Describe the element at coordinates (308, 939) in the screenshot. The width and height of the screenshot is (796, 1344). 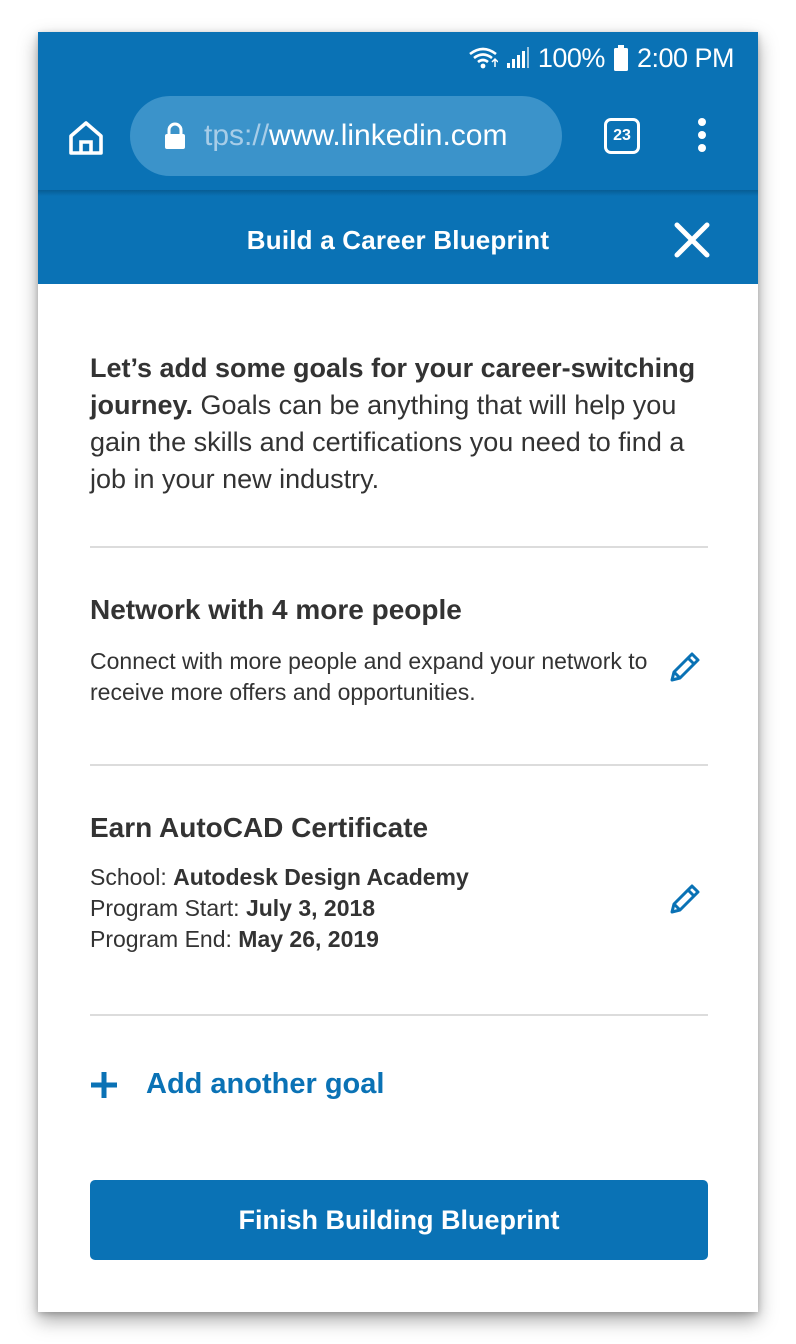
I see `end-value: May 26, 2019` at that location.